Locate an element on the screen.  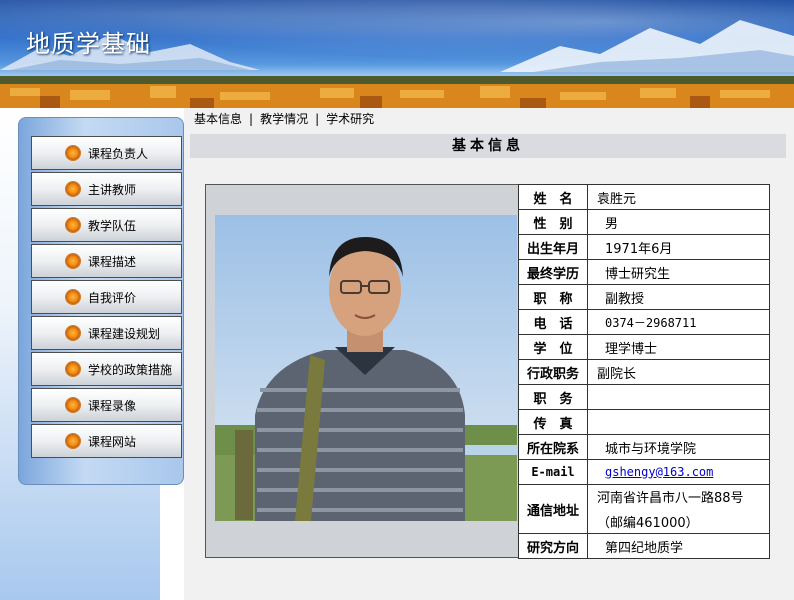
table-row: 姓 名袁胜元 is located at coordinates (644, 197).